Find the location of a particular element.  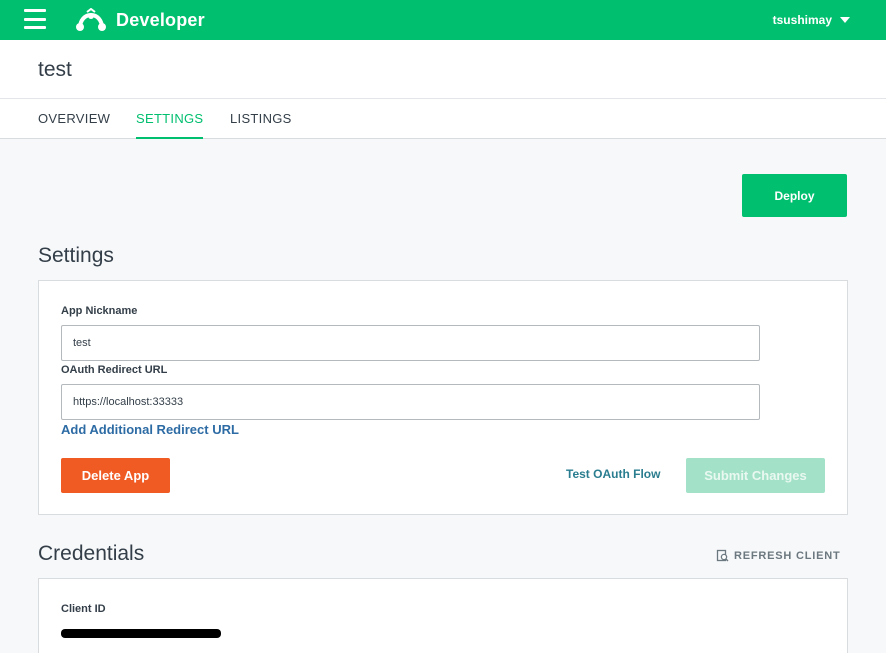

tab-bar: OVERVIEW SETTINGS LISTINGS is located at coordinates (443, 119).